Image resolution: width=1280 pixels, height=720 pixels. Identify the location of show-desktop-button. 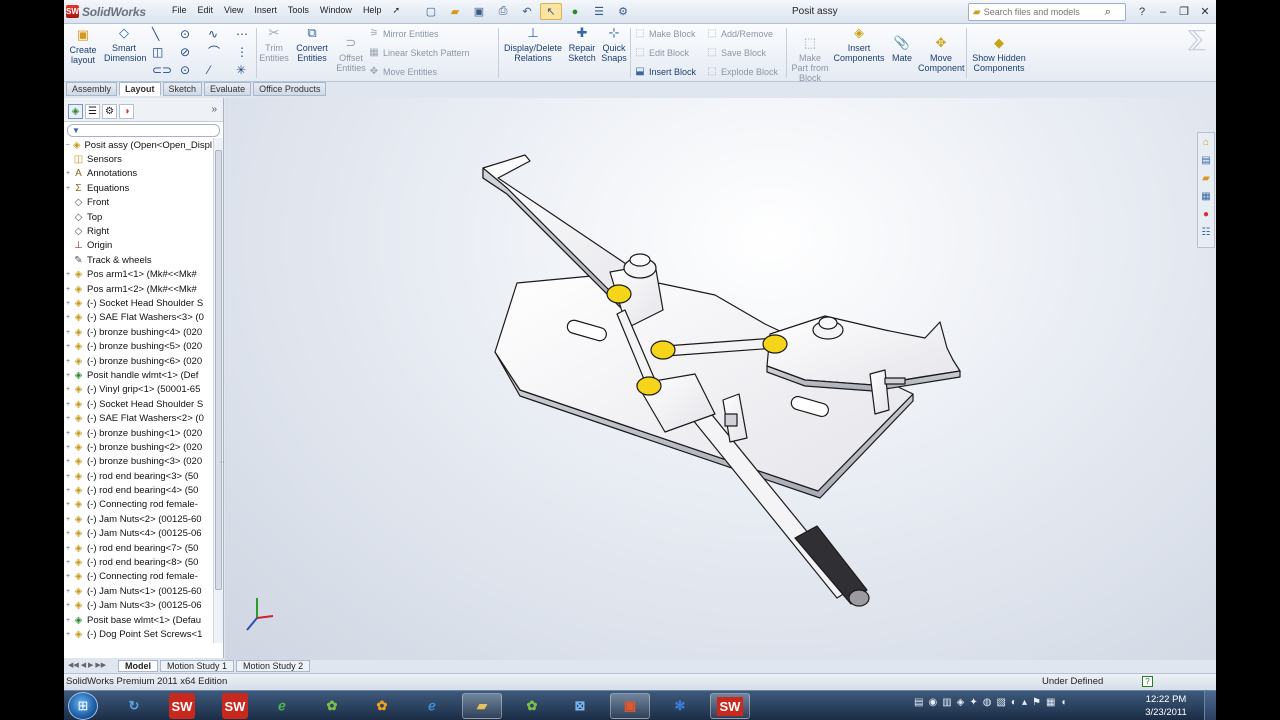
(1210, 705).